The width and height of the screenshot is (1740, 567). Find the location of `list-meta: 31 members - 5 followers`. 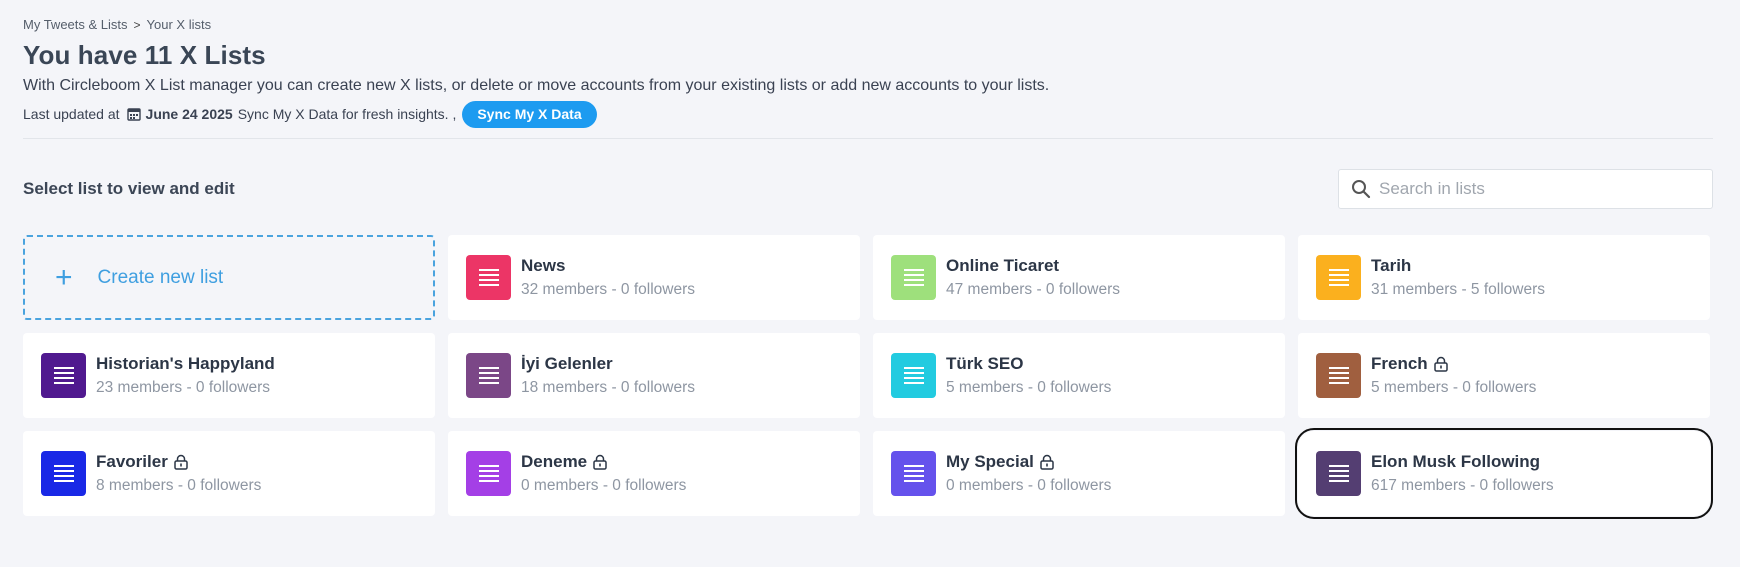

list-meta: 31 members - 5 followers is located at coordinates (1458, 289).